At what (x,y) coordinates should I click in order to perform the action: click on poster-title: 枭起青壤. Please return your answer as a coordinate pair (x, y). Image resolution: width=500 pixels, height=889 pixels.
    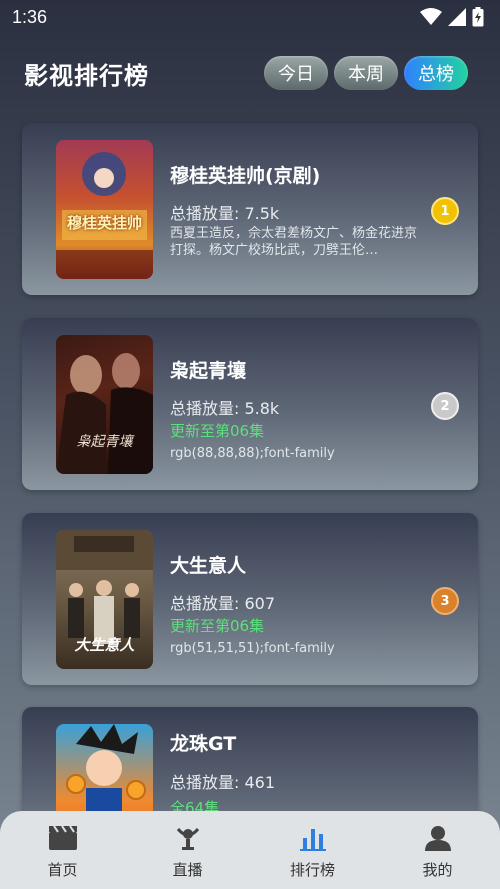
    Looking at the image, I should click on (104, 442).